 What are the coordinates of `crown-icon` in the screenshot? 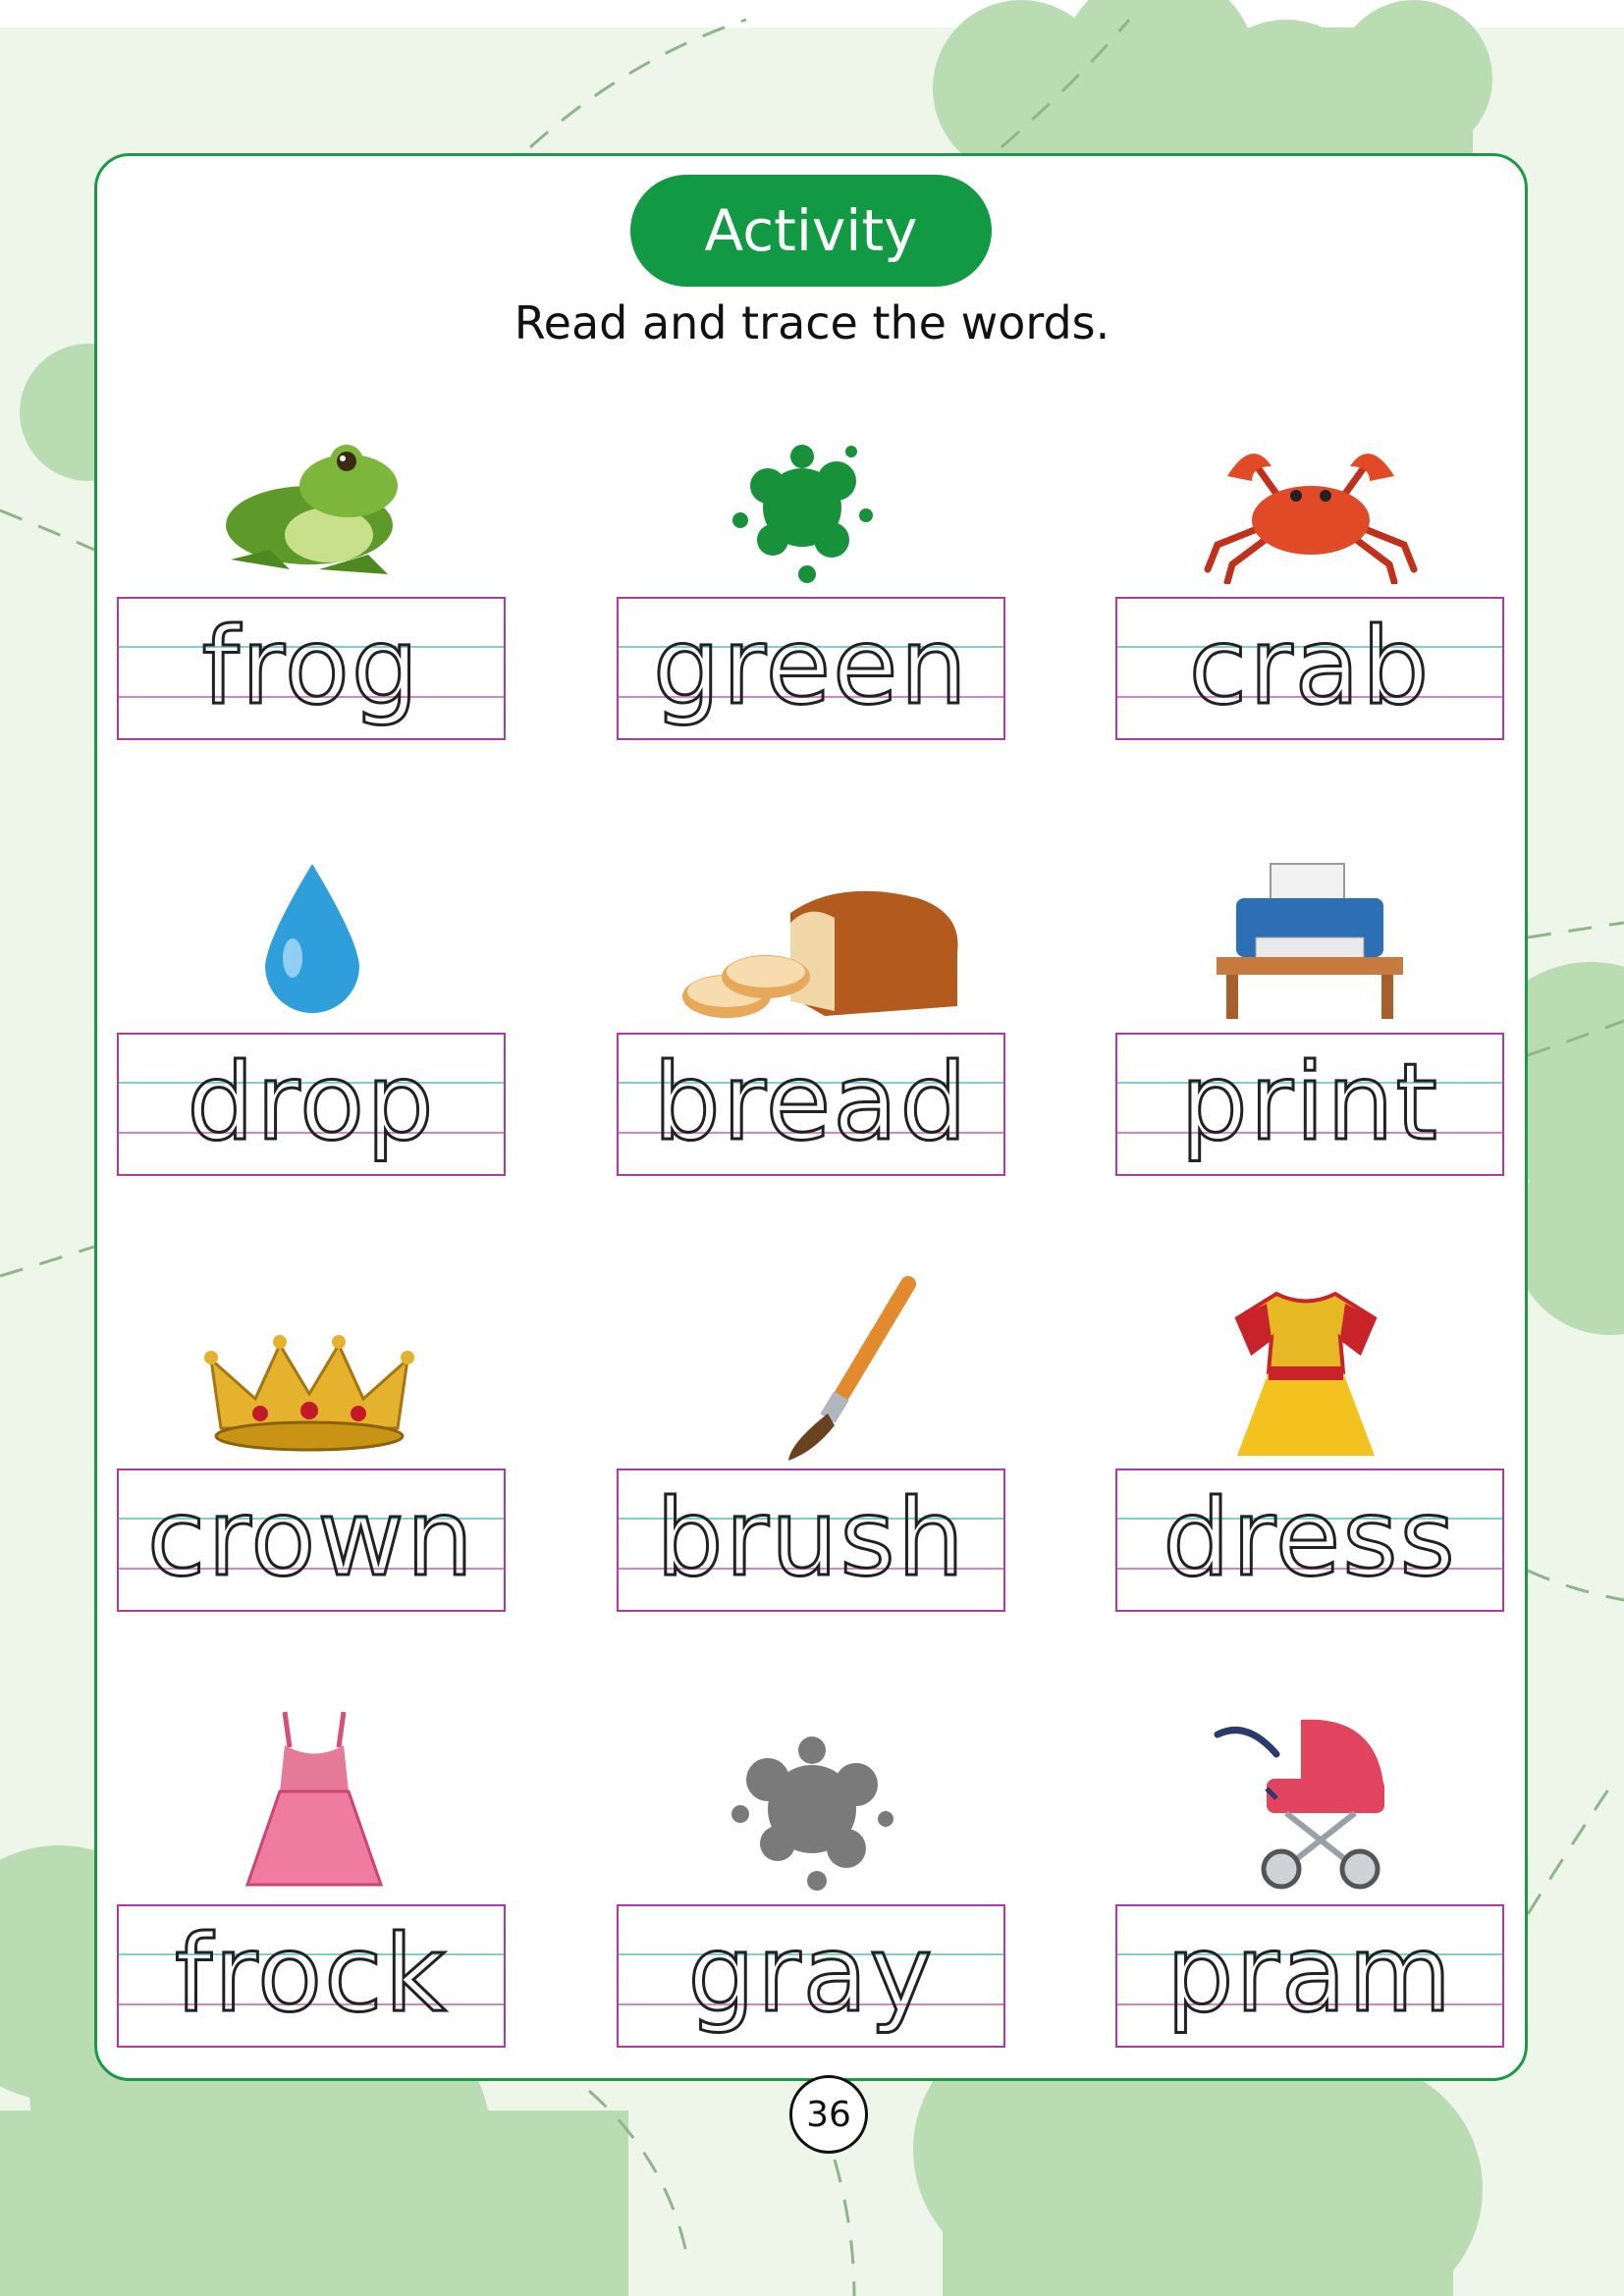 It's located at (309, 1393).